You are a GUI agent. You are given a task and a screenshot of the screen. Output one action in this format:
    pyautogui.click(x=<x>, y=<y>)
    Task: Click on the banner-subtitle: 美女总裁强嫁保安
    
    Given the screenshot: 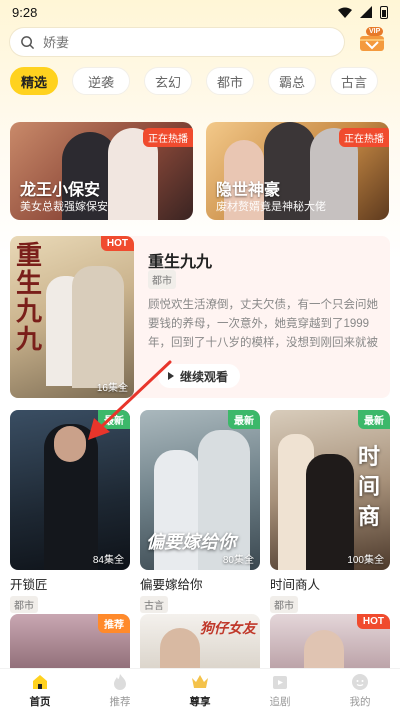 What is the action you would take?
    pyautogui.click(x=64, y=207)
    